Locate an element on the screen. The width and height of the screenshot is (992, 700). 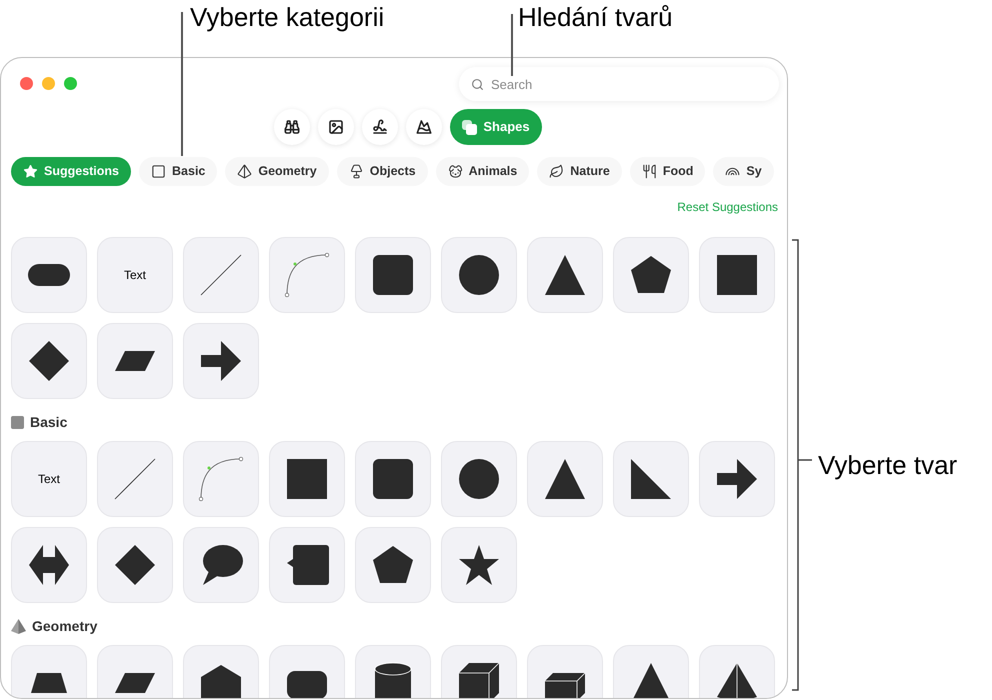
callout-square-icon is located at coordinates (307, 565).